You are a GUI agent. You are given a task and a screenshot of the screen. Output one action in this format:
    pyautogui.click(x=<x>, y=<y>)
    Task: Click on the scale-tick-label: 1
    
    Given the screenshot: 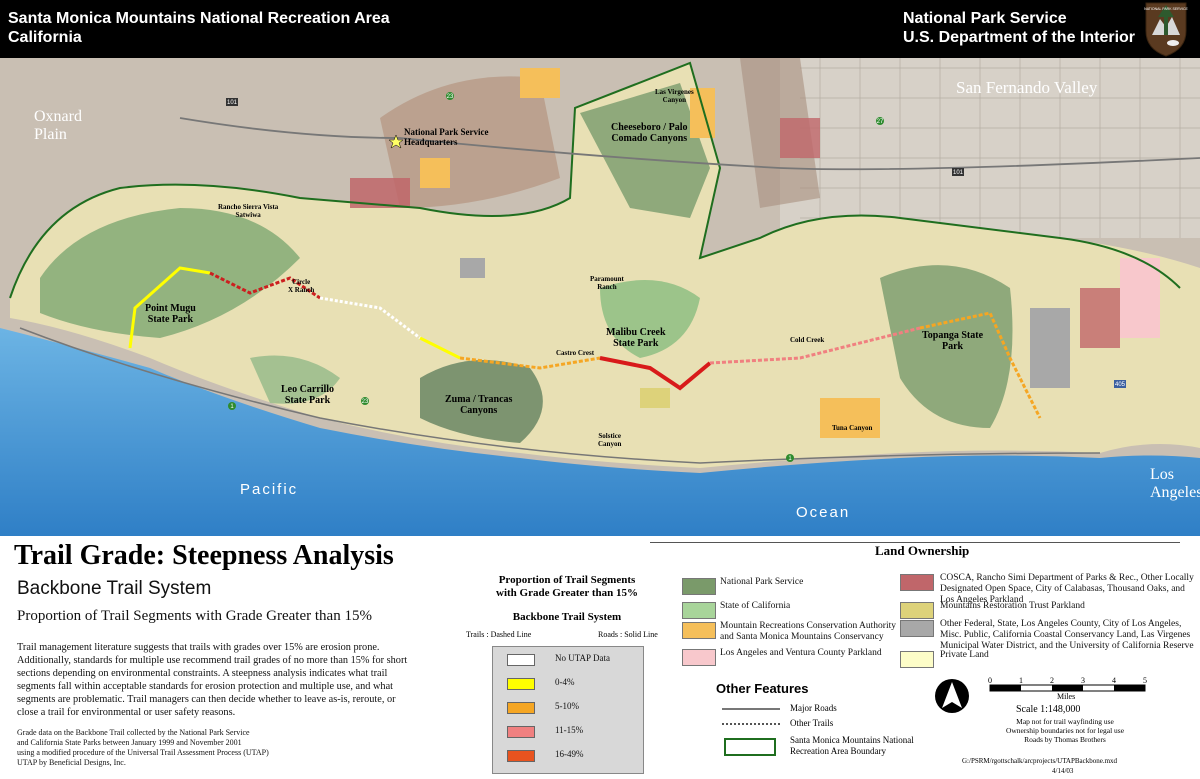 What is the action you would take?
    pyautogui.click(x=1021, y=680)
    